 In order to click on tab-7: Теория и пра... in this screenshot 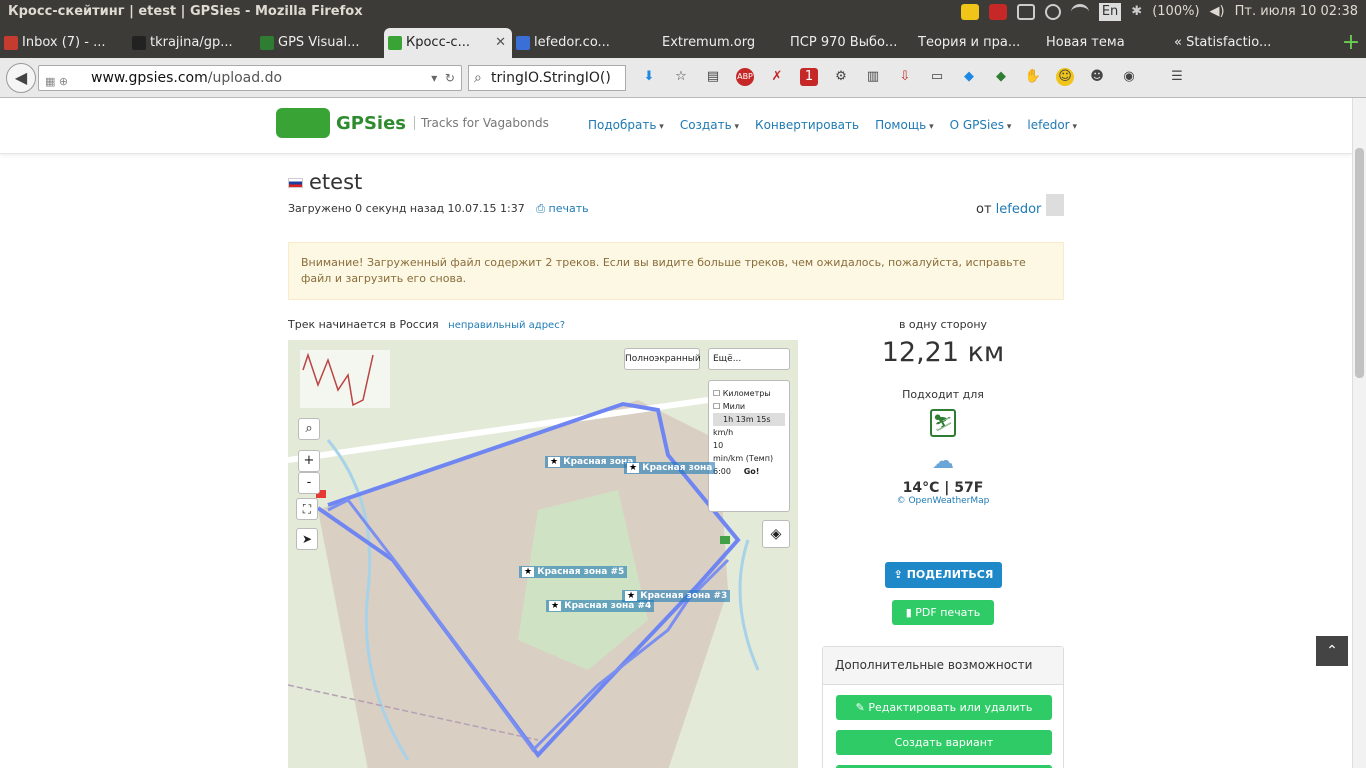, I will do `click(960, 43)`.